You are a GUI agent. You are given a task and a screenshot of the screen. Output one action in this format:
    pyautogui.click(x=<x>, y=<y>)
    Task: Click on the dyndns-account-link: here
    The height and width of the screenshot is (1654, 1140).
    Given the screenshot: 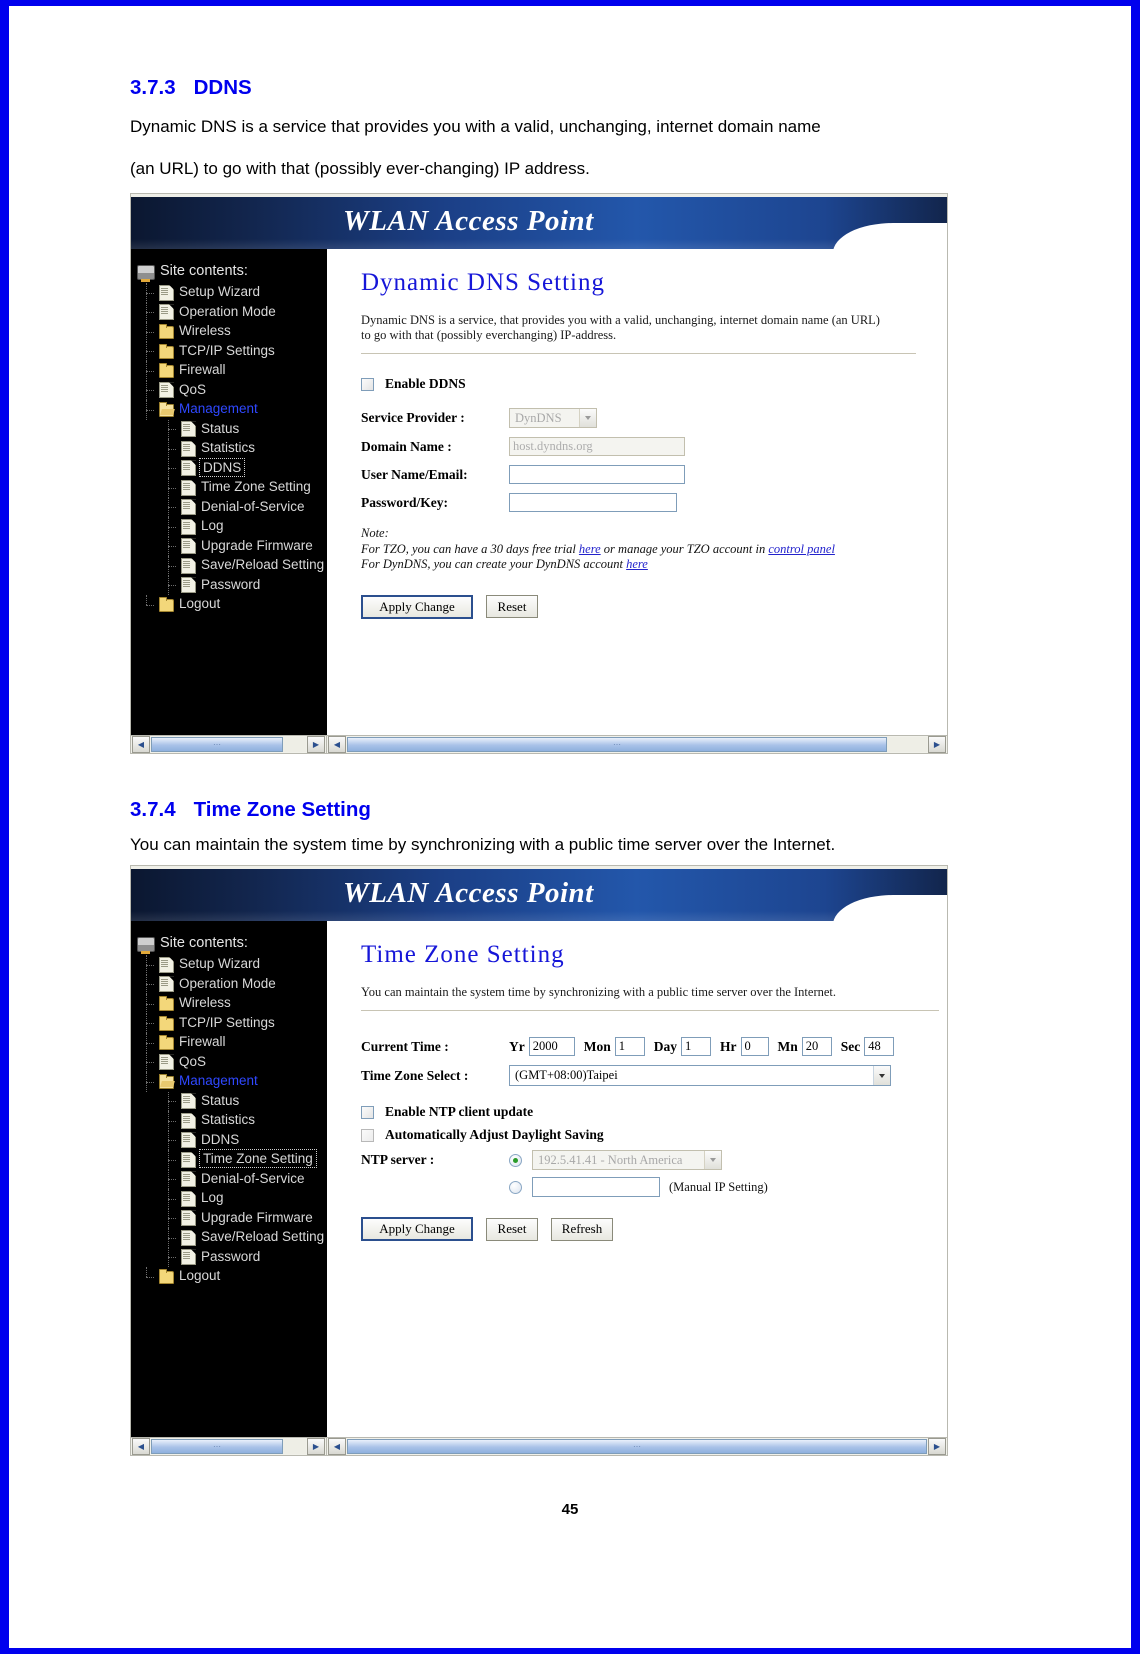 What is the action you would take?
    pyautogui.click(x=637, y=564)
    